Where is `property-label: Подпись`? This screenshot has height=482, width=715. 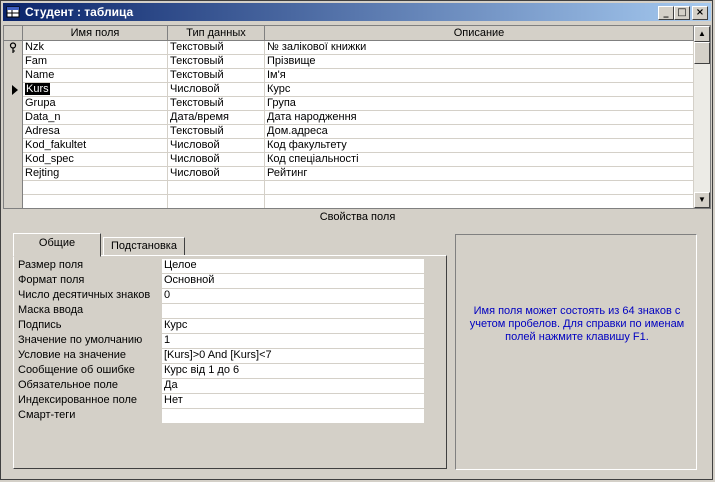
property-label: Подпись is located at coordinates (40, 325).